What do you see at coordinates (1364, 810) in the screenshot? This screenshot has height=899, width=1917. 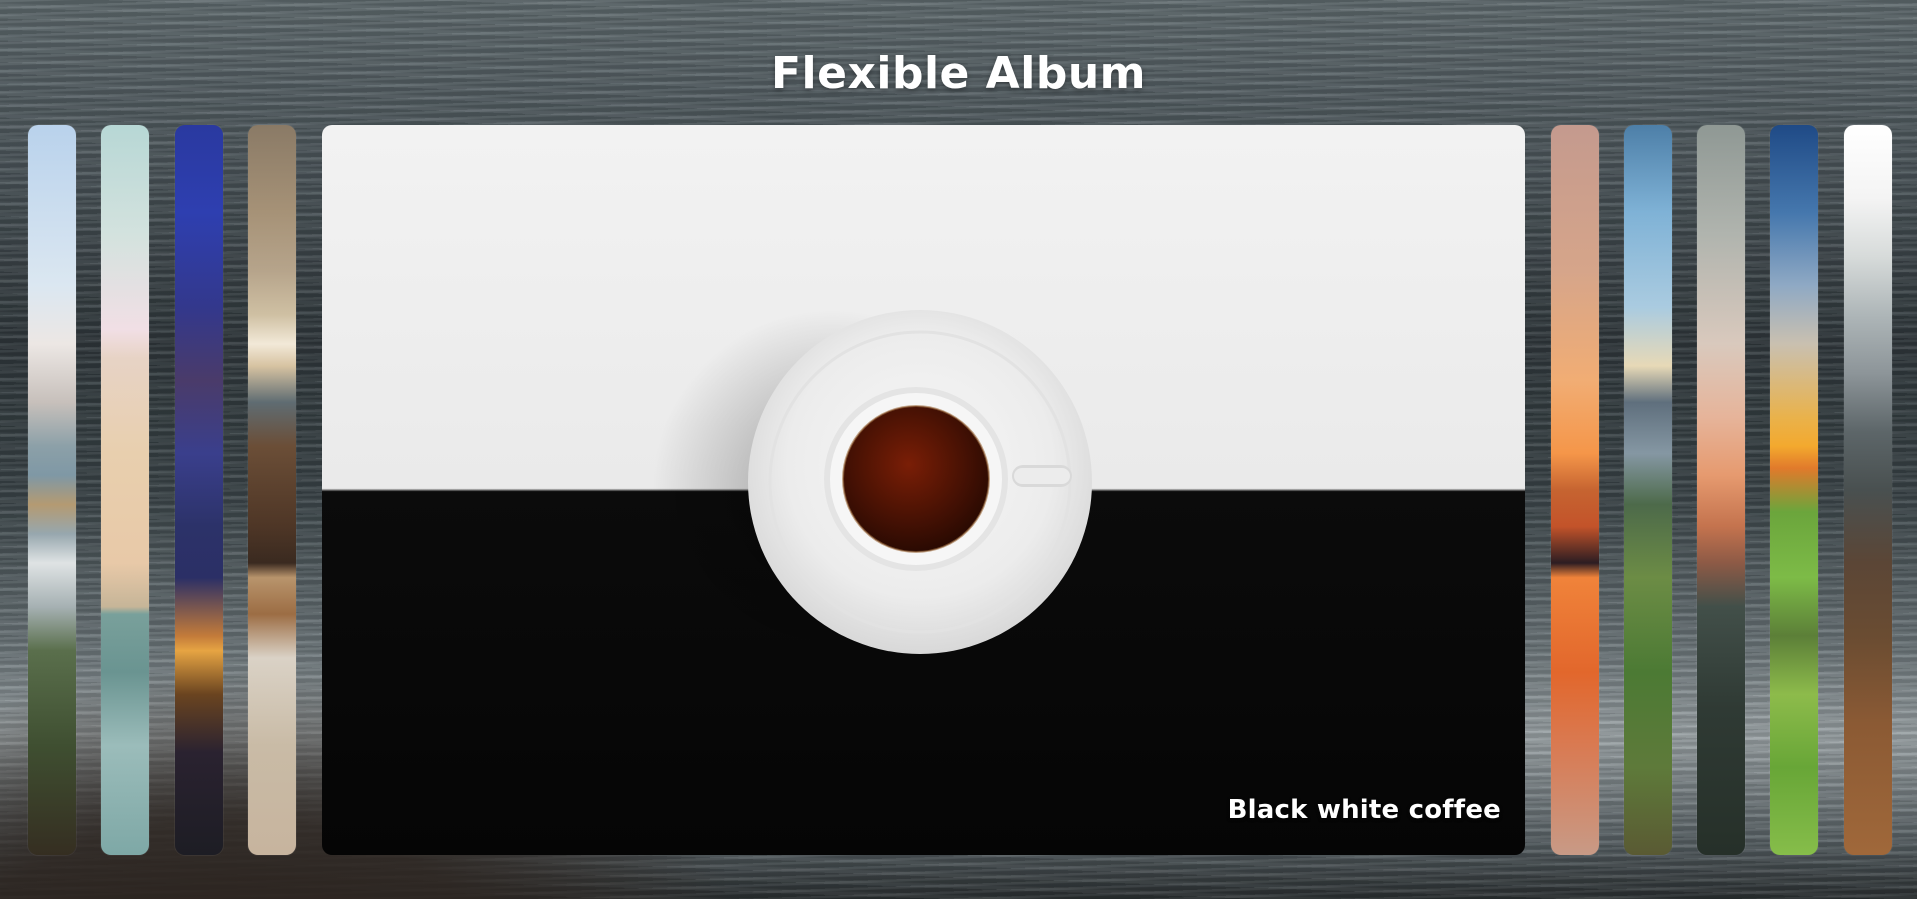 I see `active-caption: Black white coffee` at bounding box center [1364, 810].